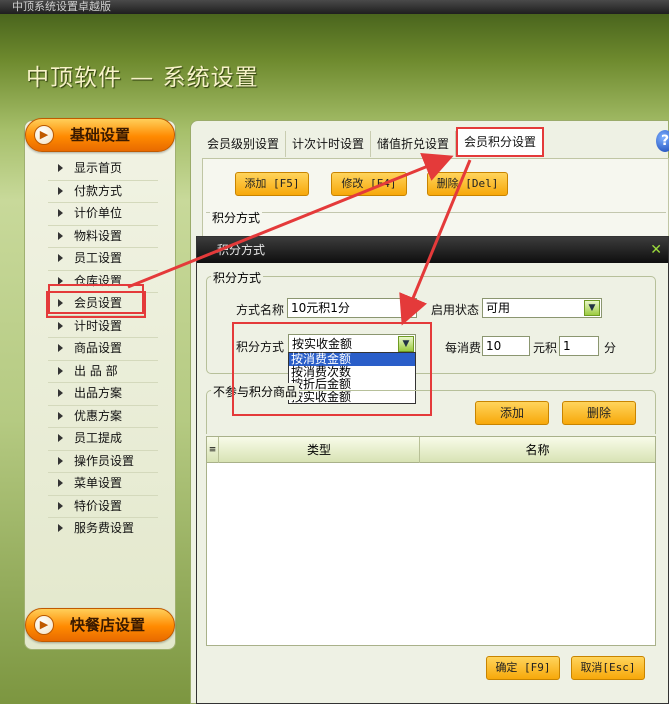  What do you see at coordinates (435, 242) in the screenshot?
I see `arrow-to-dropdown` at bounding box center [435, 242].